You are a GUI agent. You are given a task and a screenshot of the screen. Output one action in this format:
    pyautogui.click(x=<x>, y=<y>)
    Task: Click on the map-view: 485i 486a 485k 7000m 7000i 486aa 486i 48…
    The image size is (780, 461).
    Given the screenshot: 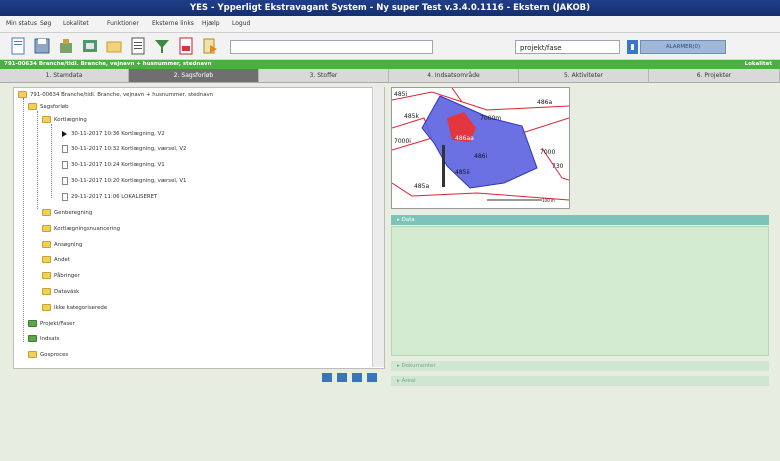 What is the action you would take?
    pyautogui.click(x=480, y=148)
    